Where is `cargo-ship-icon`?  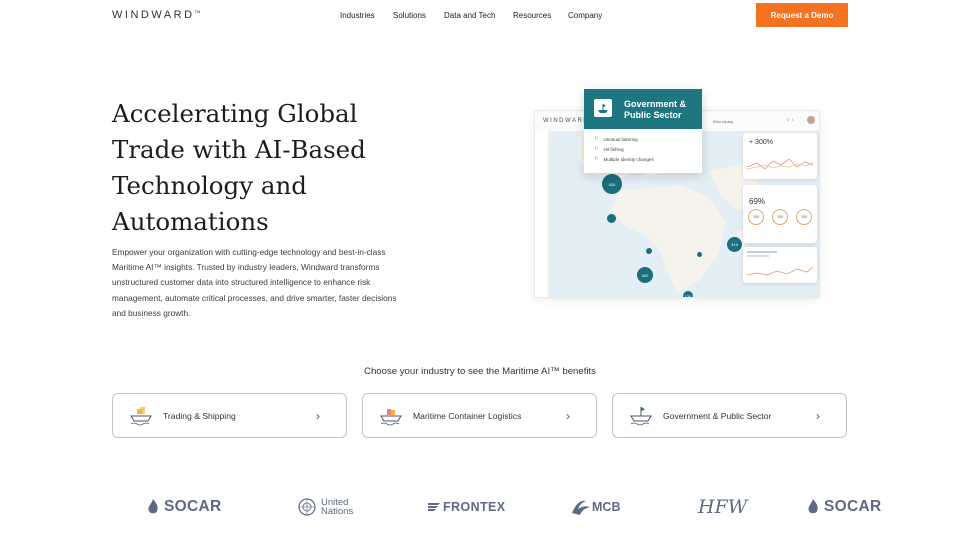
cargo-ship-icon is located at coordinates (141, 416).